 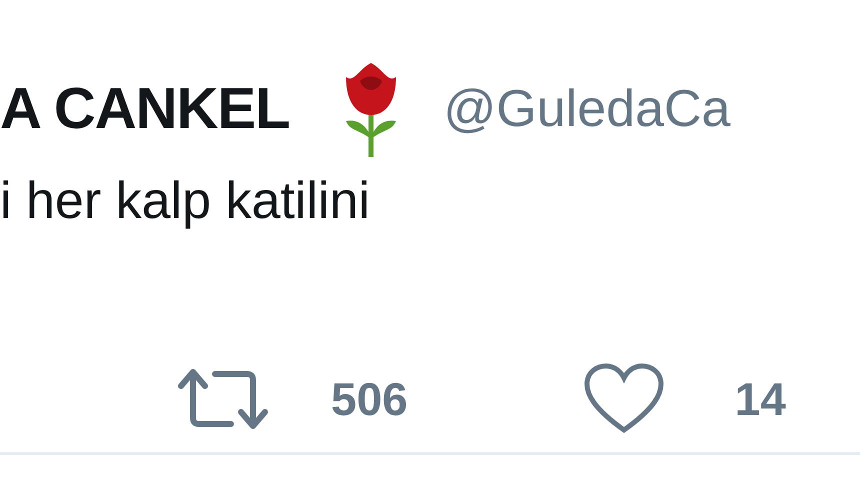 What do you see at coordinates (145, 109) in the screenshot?
I see `author-name: A CANKEL` at bounding box center [145, 109].